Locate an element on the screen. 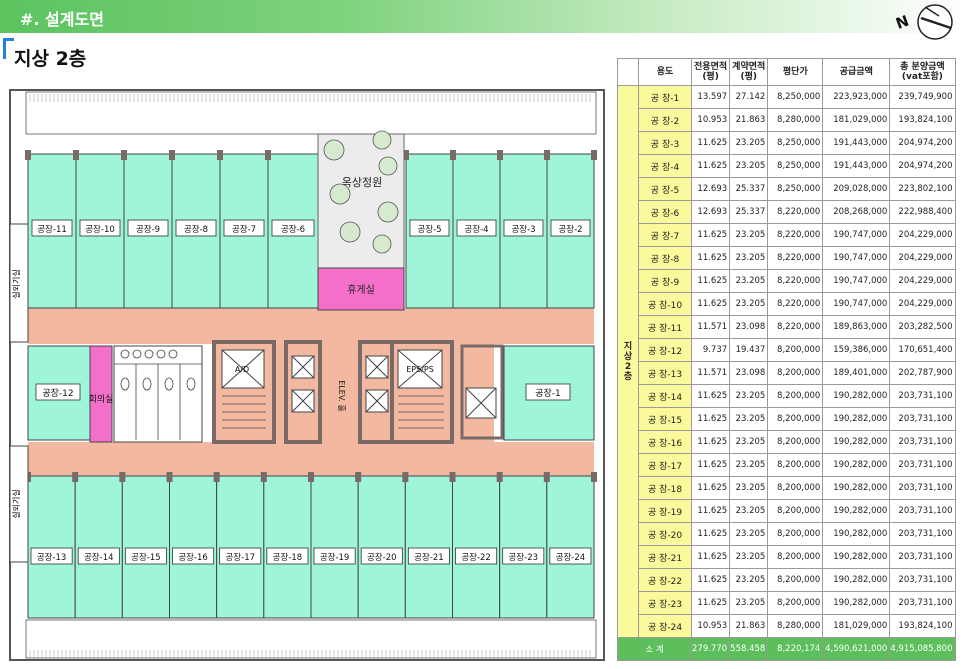 The height and width of the screenshot is (669, 966). cell-supply-amount: 189,401,000 is located at coordinates (856, 373).